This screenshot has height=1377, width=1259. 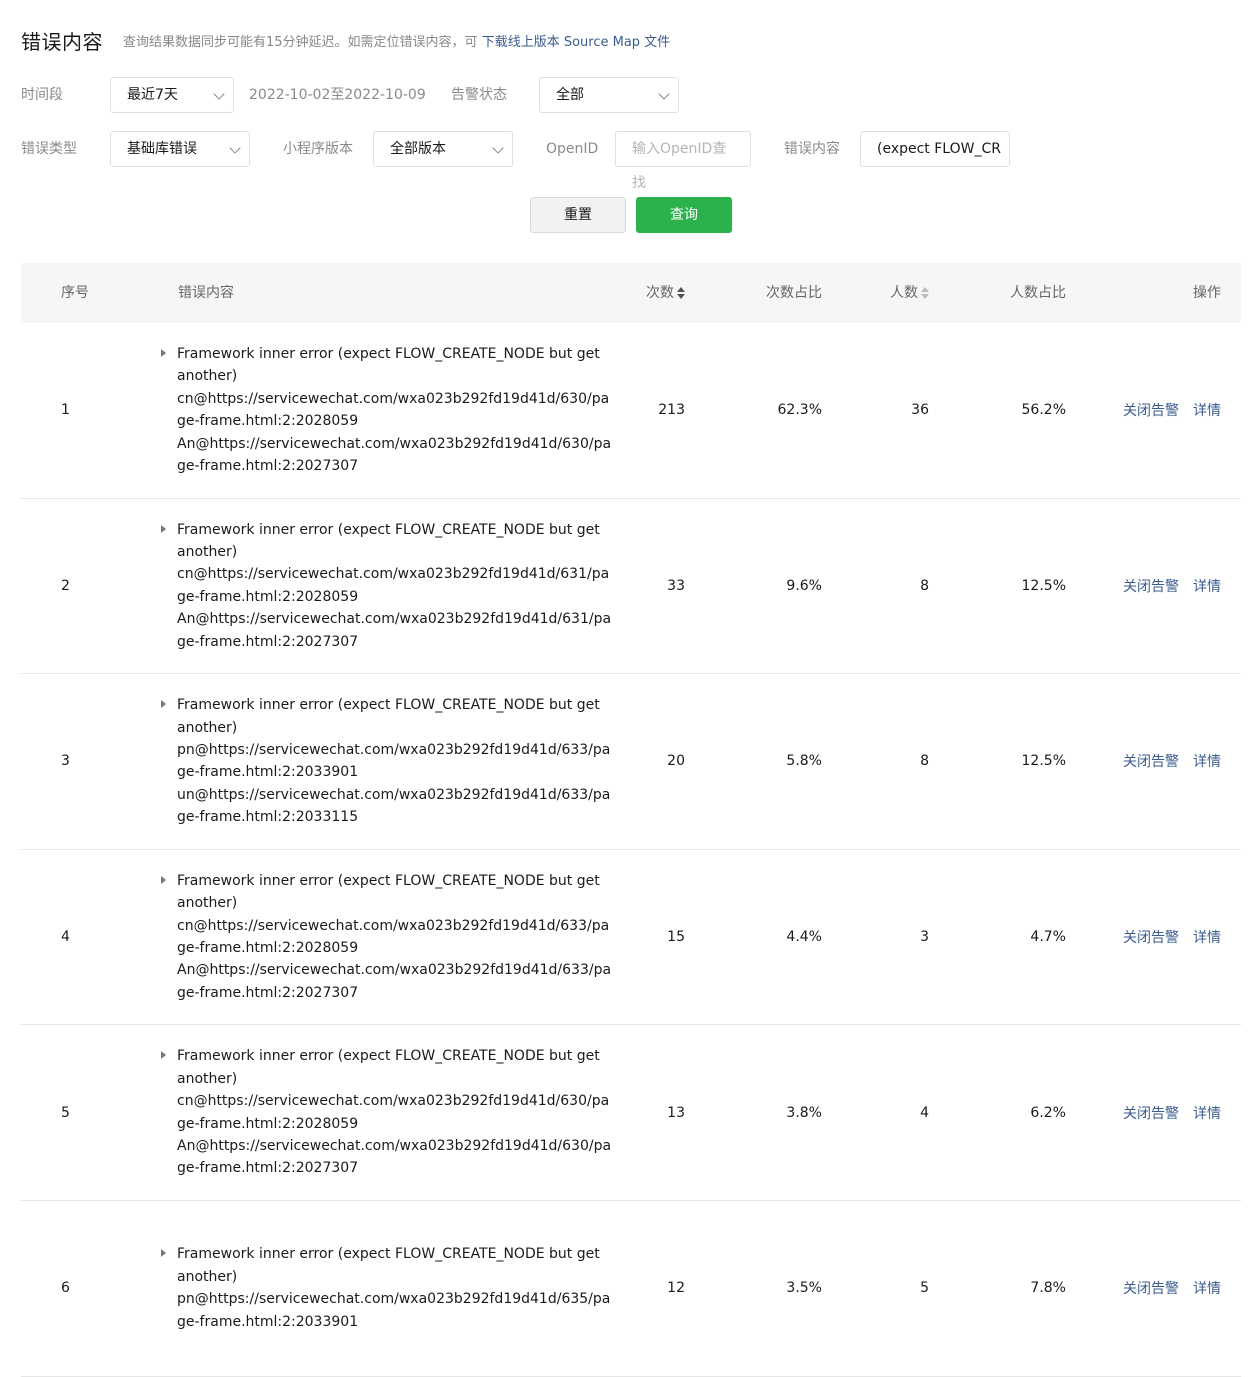 I want to click on row-index: 6, so click(x=65, y=1288).